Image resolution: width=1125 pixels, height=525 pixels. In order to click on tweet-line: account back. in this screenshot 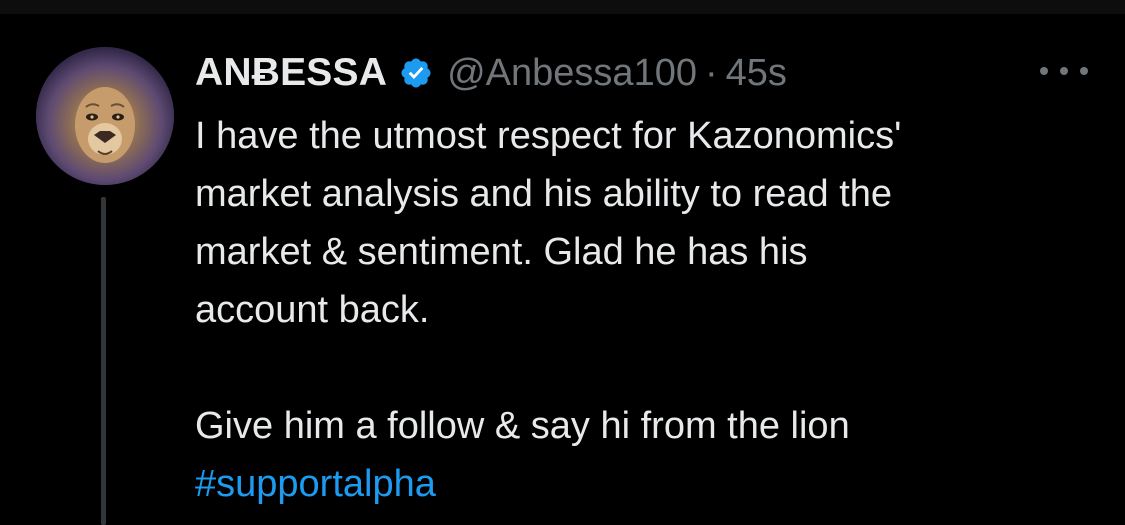, I will do `click(312, 310)`.